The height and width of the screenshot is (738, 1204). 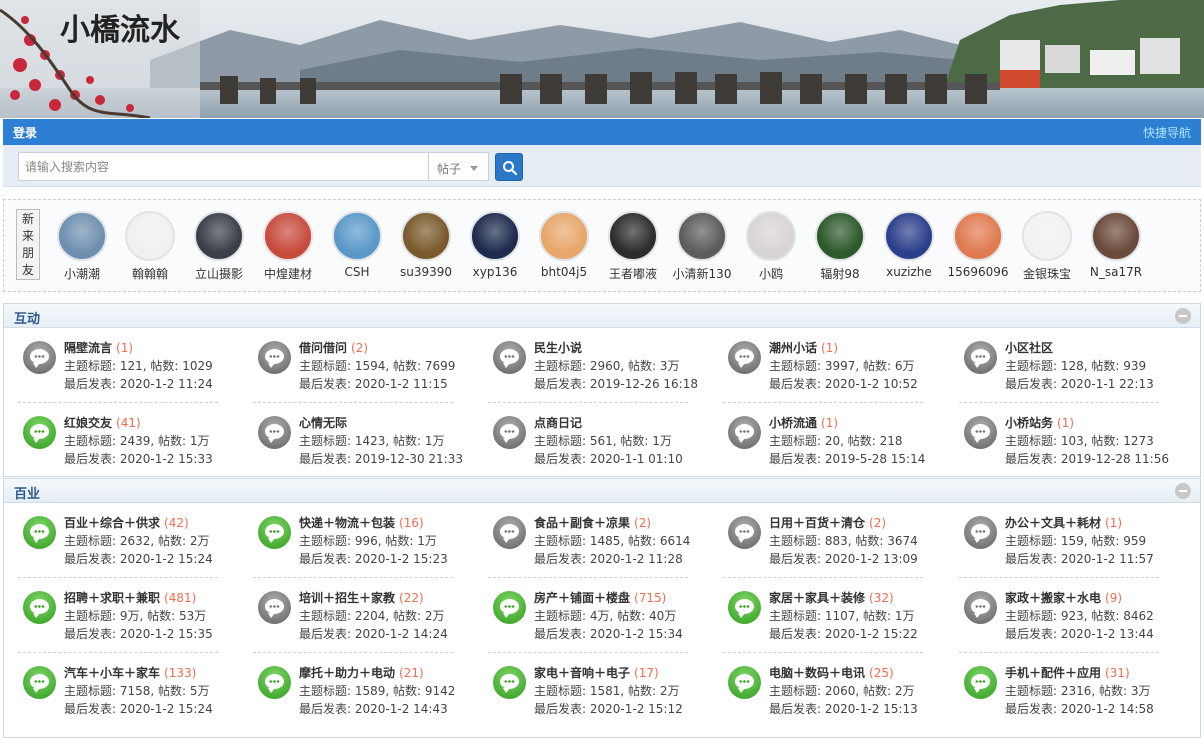 What do you see at coordinates (608, 633) in the screenshot?
I see `forum-last-post: 最后发表: 2020-1-2 15:34` at bounding box center [608, 633].